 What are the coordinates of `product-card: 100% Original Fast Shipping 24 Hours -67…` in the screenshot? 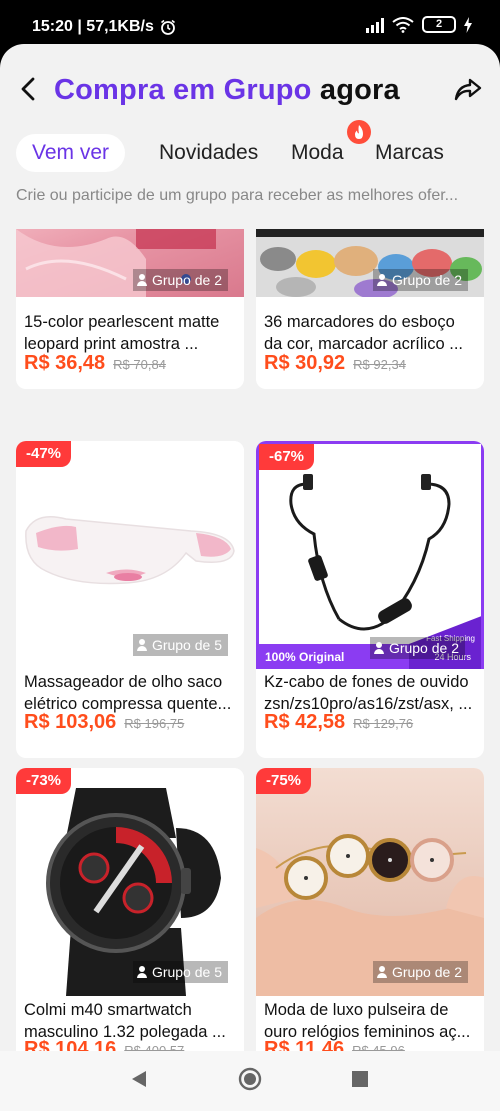 It's located at (370, 599).